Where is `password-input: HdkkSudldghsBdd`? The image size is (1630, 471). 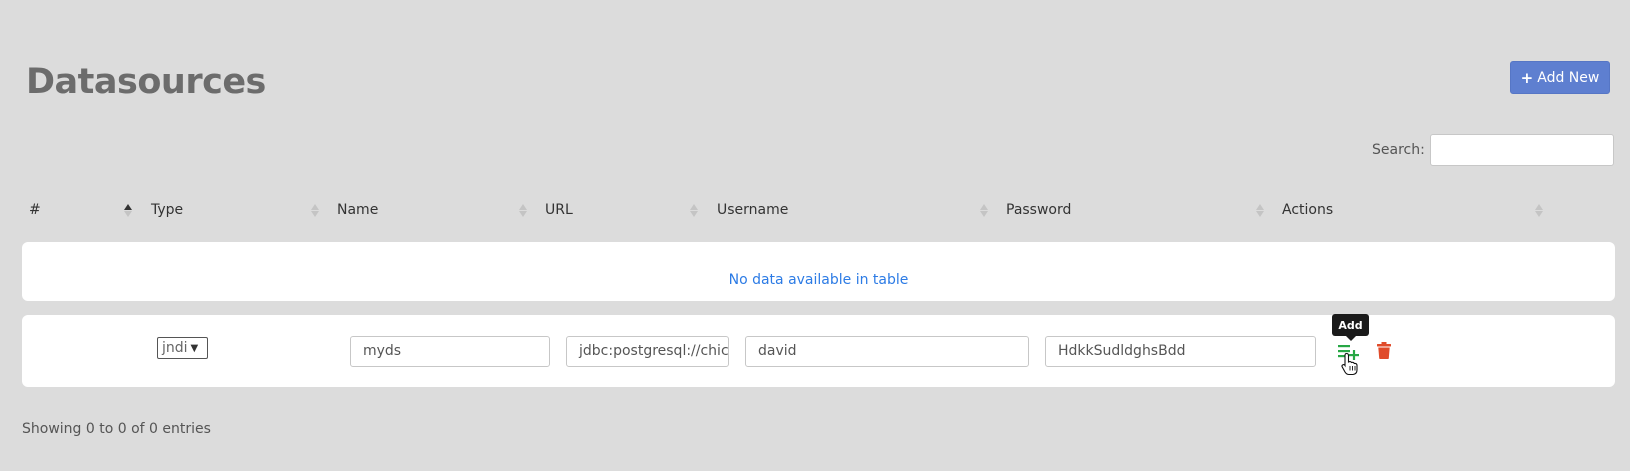 password-input: HdkkSudldghsBdd is located at coordinates (1180, 351).